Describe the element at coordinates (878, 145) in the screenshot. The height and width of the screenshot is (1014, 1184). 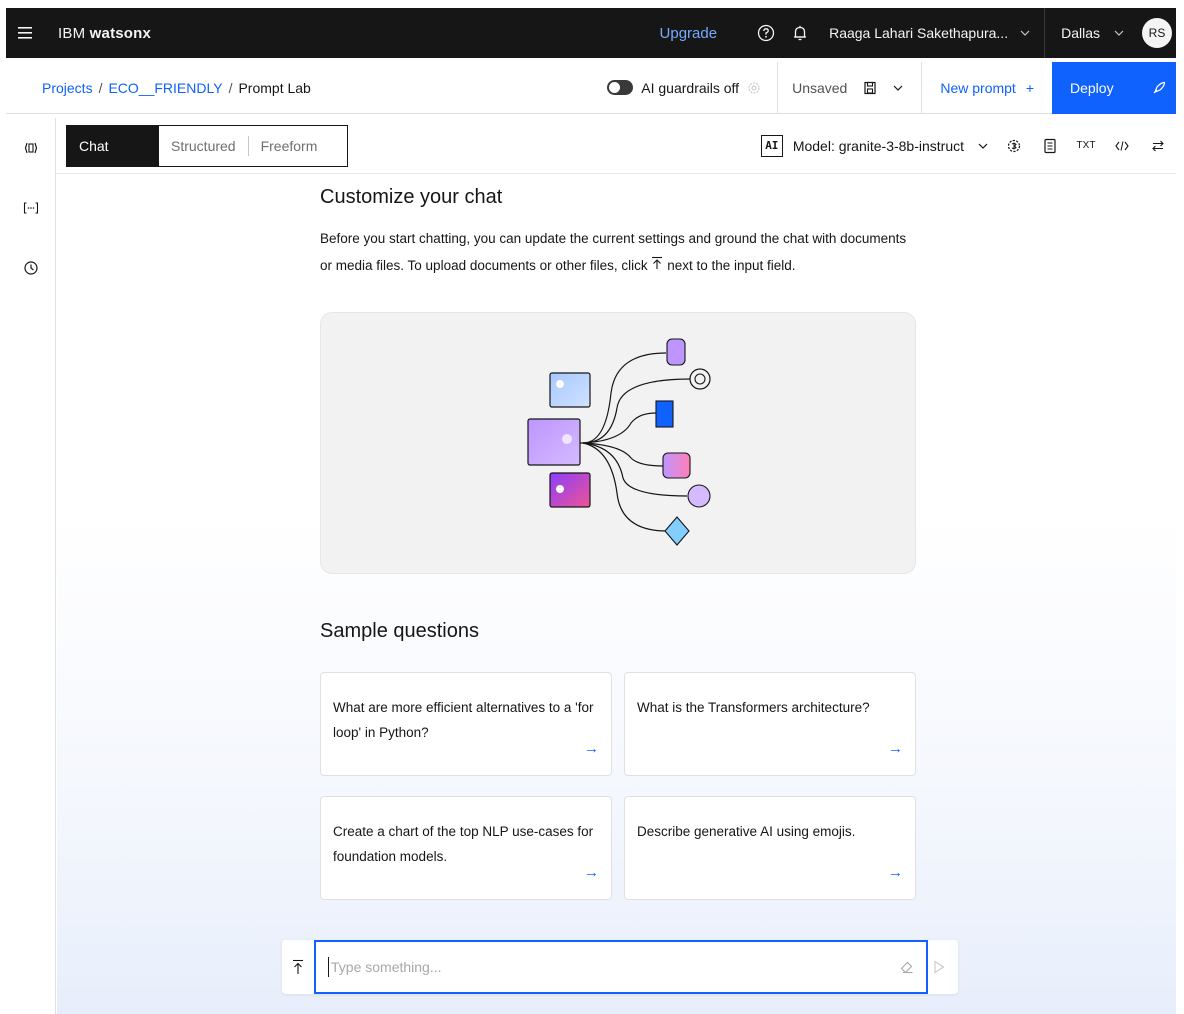
I see `model-label: Model: granite-3-8b-instruct` at that location.